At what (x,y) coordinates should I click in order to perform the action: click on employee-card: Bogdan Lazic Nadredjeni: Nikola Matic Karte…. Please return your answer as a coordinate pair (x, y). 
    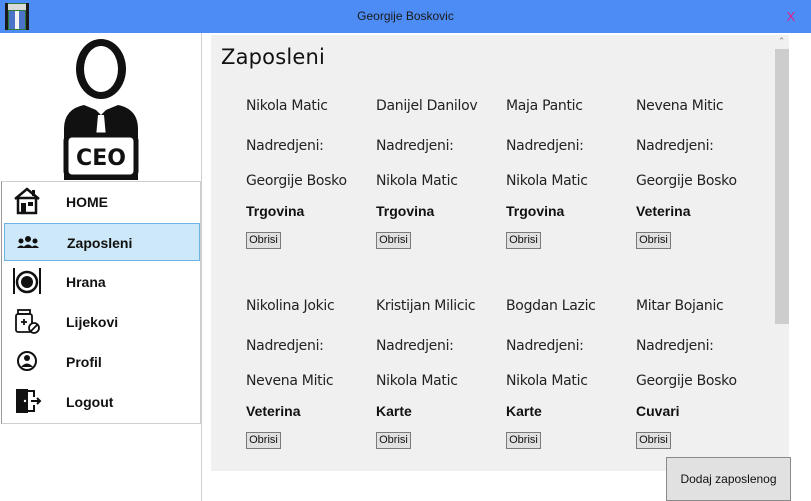
    Looking at the image, I should click on (570, 378).